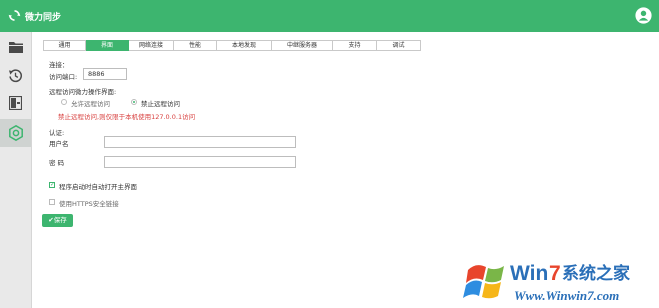 The image size is (659, 308). Describe the element at coordinates (57, 133) in the screenshot. I see `auth-section-label: 认证:` at that location.